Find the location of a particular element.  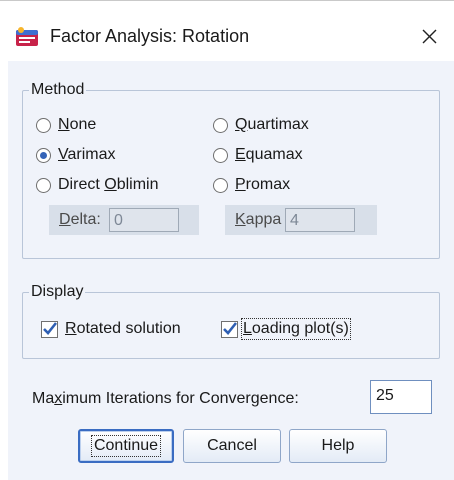

delta-label: Delta: is located at coordinates (80, 219).